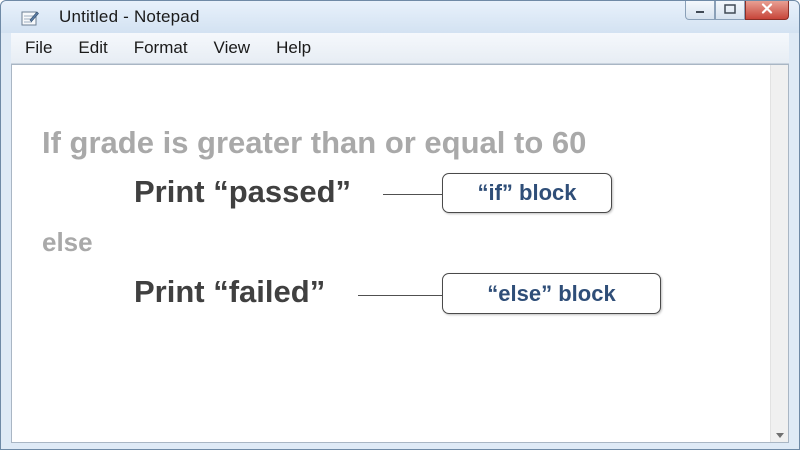 The width and height of the screenshot is (800, 450). What do you see at coordinates (230, 291) in the screenshot?
I see `print-failed-line: Print “failed”` at bounding box center [230, 291].